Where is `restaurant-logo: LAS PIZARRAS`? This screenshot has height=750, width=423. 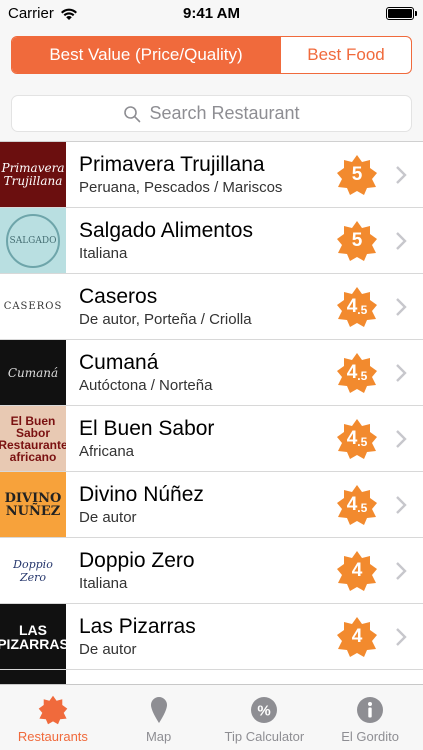
restaurant-logo: LAS PIZARRAS is located at coordinates (33, 636).